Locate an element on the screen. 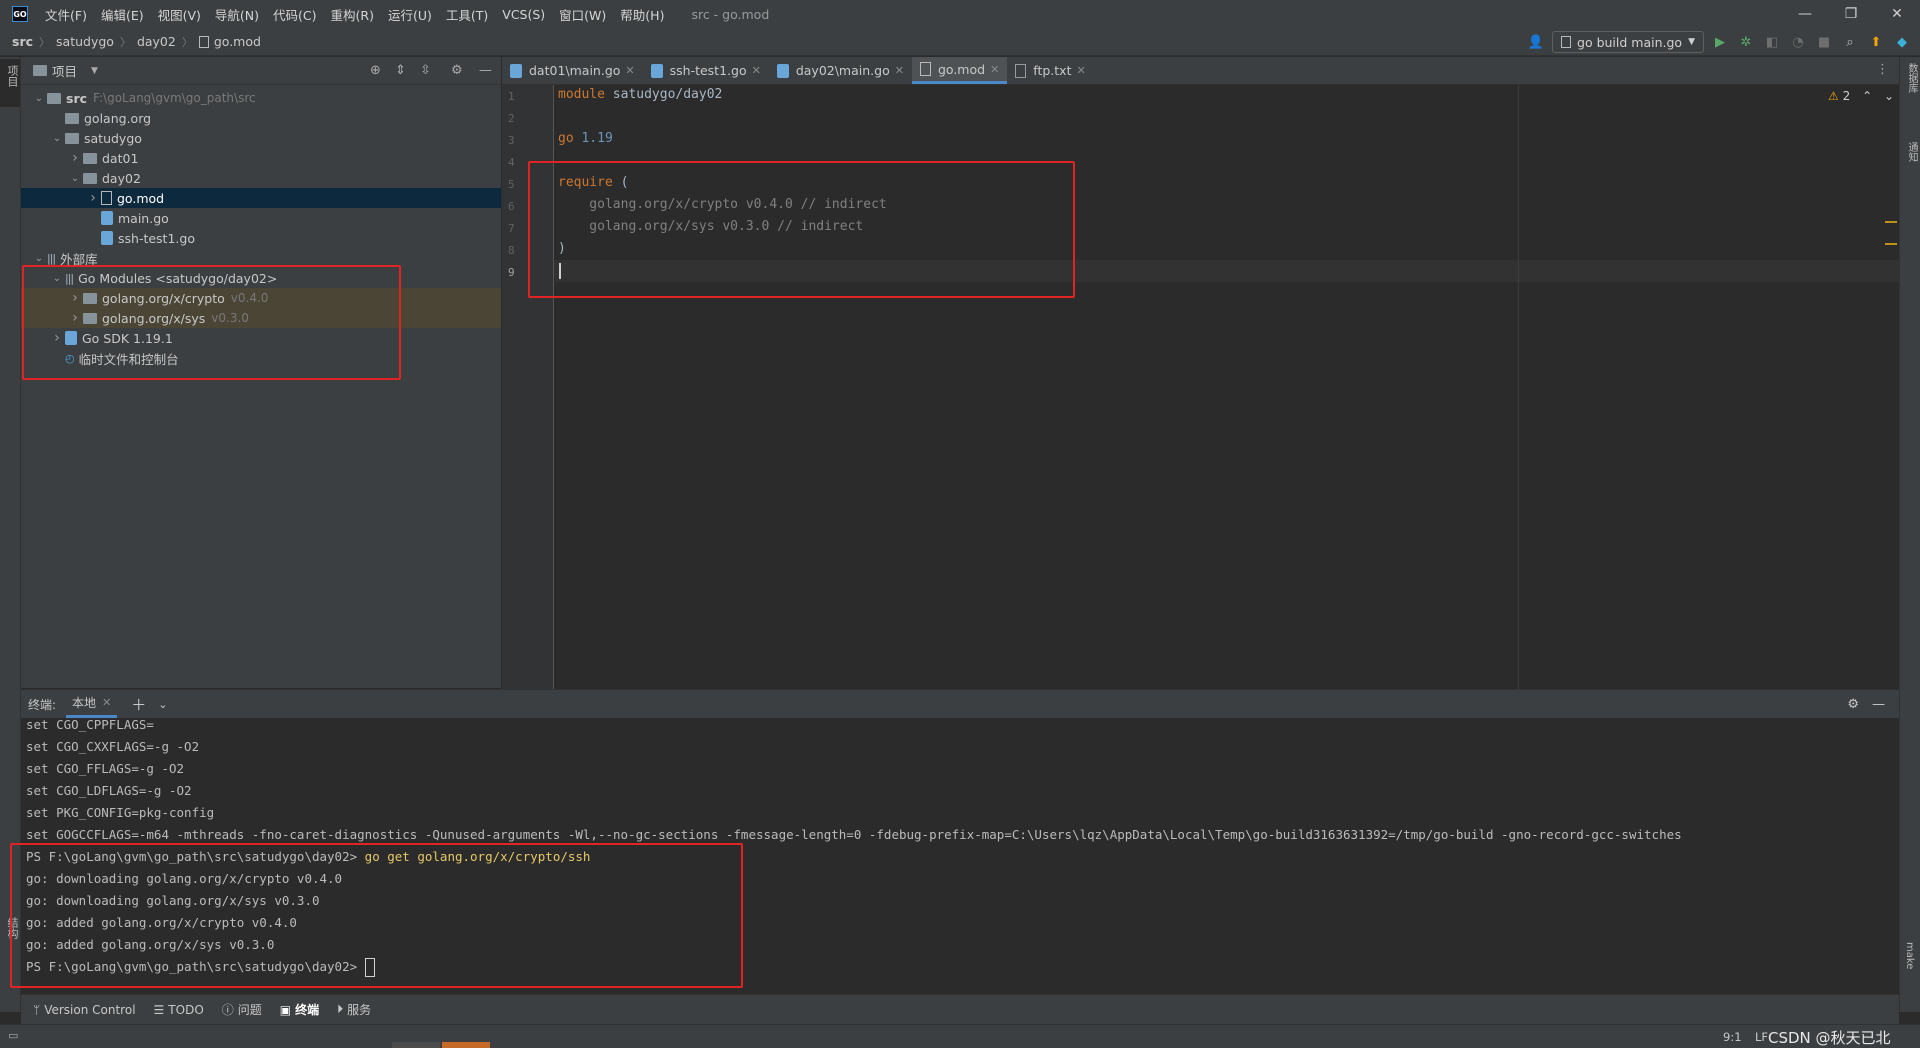  minimize-button: — is located at coordinates (1805, 14).